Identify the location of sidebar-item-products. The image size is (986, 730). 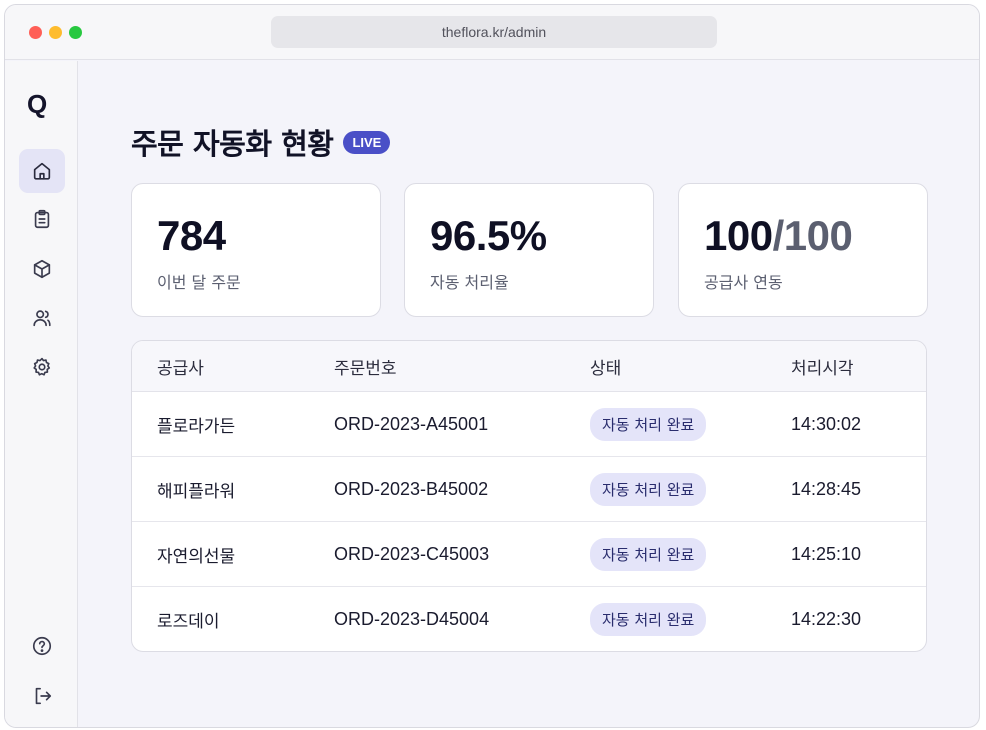
(42, 269).